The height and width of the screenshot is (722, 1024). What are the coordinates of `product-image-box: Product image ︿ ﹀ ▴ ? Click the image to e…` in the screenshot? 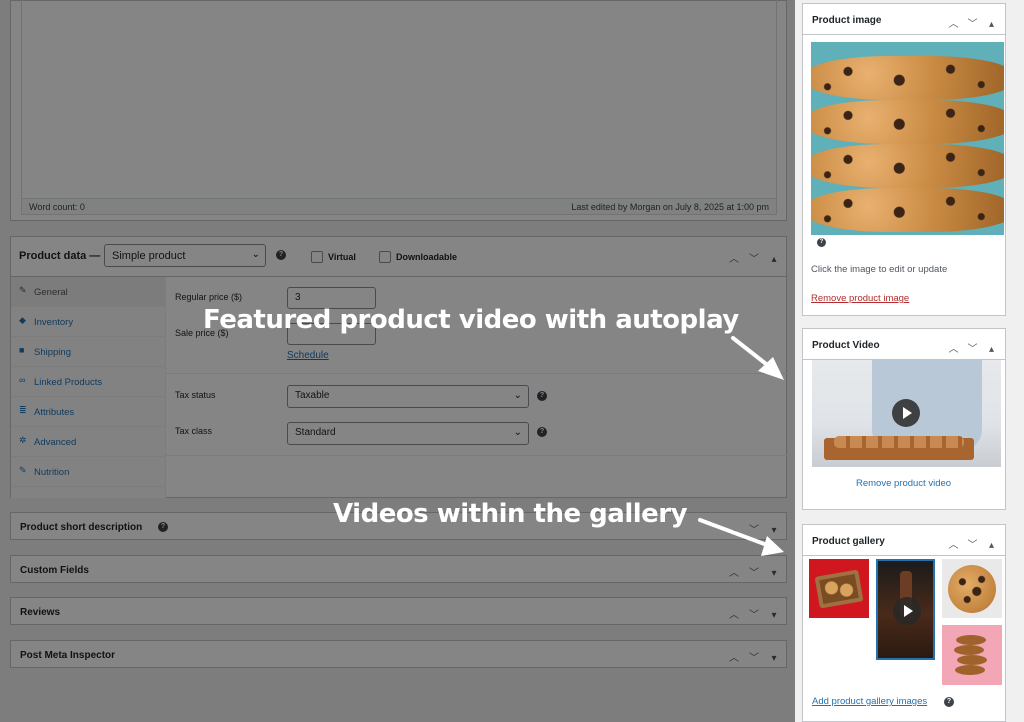 It's located at (904, 159).